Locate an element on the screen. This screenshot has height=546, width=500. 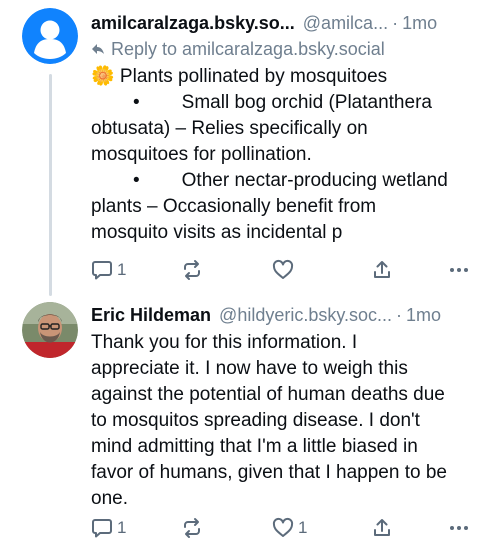
text-line: mosquito visits as incidental p is located at coordinates (217, 232).